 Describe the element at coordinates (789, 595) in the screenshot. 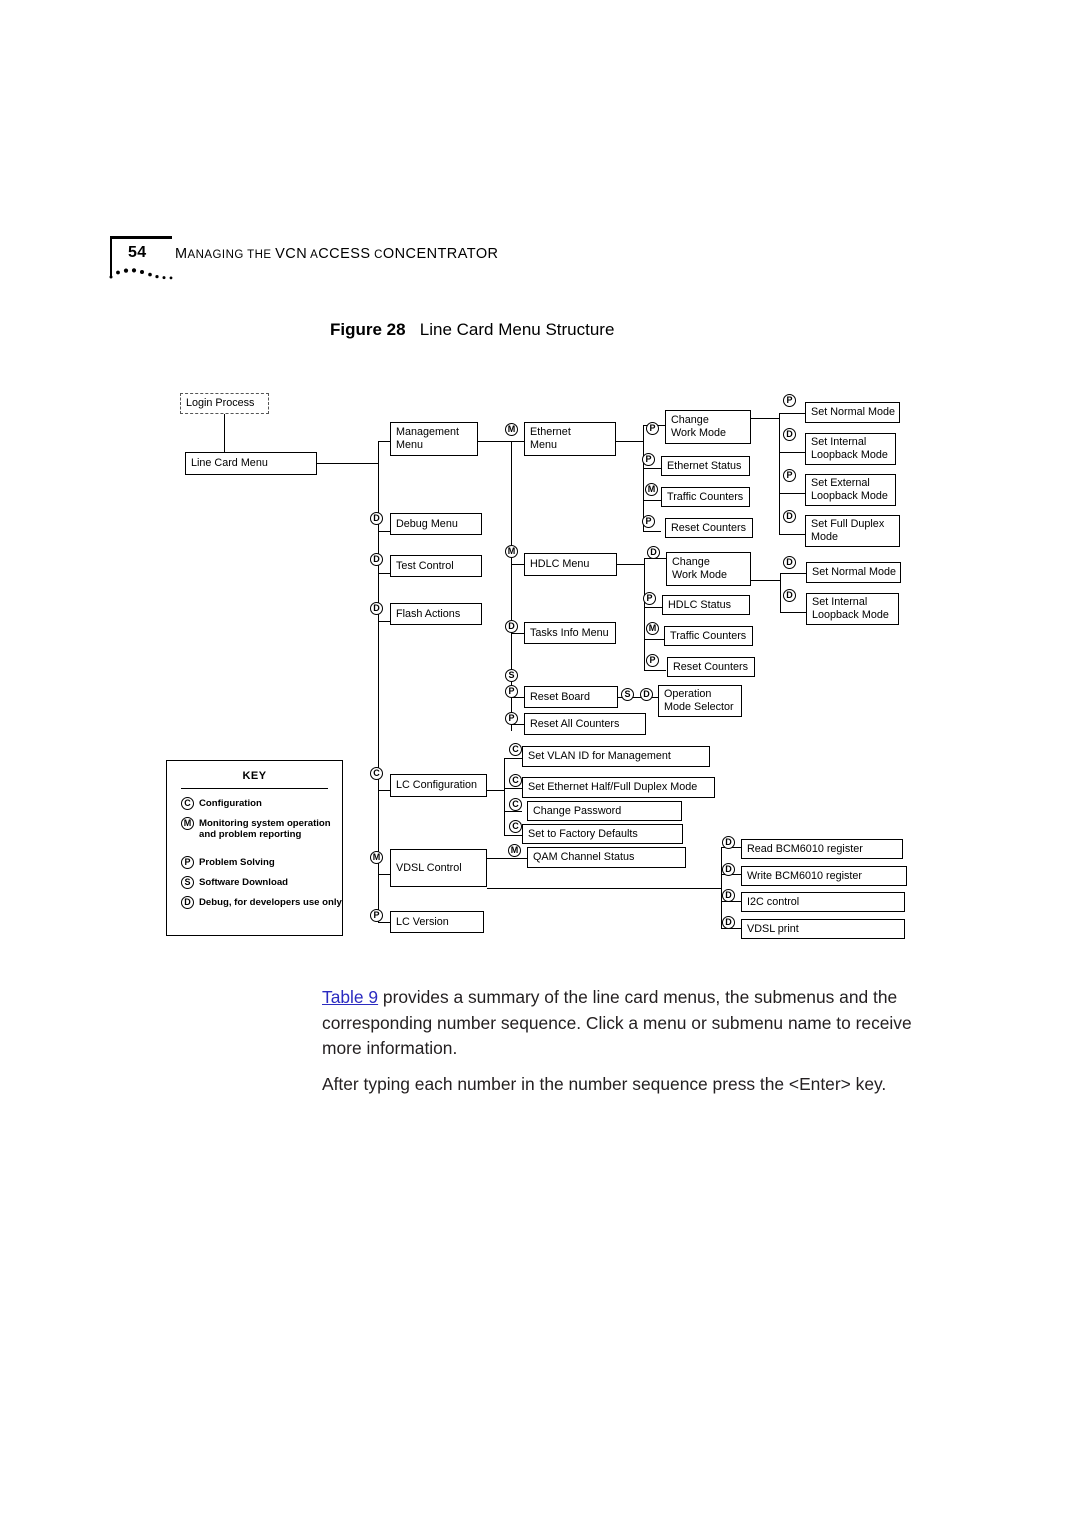

I see `badge-hdlc-set-internal-loopback: D` at that location.